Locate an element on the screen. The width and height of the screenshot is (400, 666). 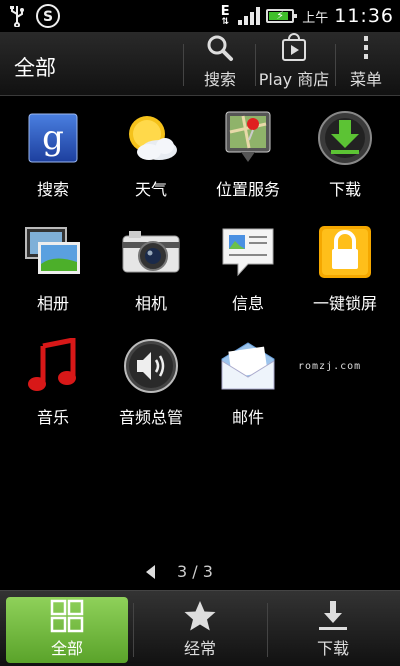
tab-frequent: 经常 is located at coordinates (200, 630).